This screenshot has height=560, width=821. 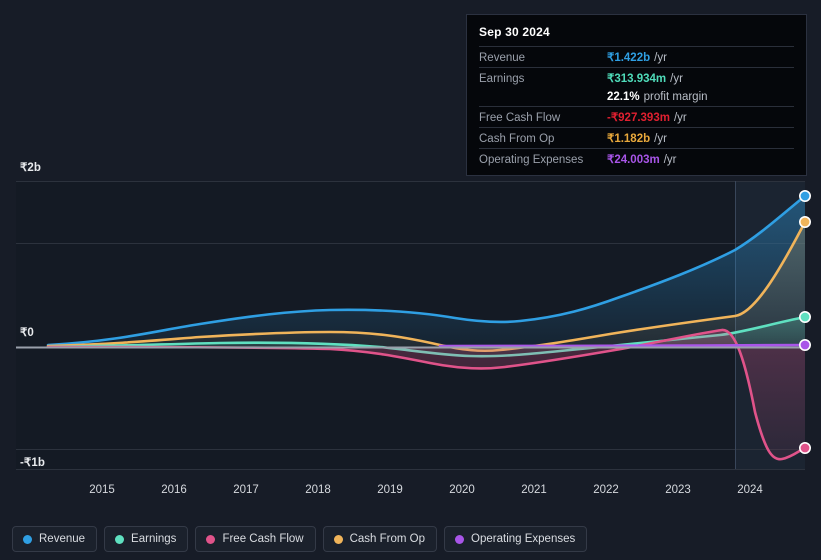 I want to click on legend-dot-cash-from-op-icon, so click(x=338, y=539).